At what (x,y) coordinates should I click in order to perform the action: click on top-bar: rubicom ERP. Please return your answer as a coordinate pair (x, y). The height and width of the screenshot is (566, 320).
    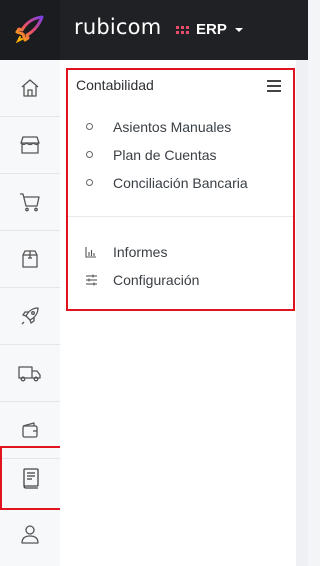
    Looking at the image, I should click on (154, 30).